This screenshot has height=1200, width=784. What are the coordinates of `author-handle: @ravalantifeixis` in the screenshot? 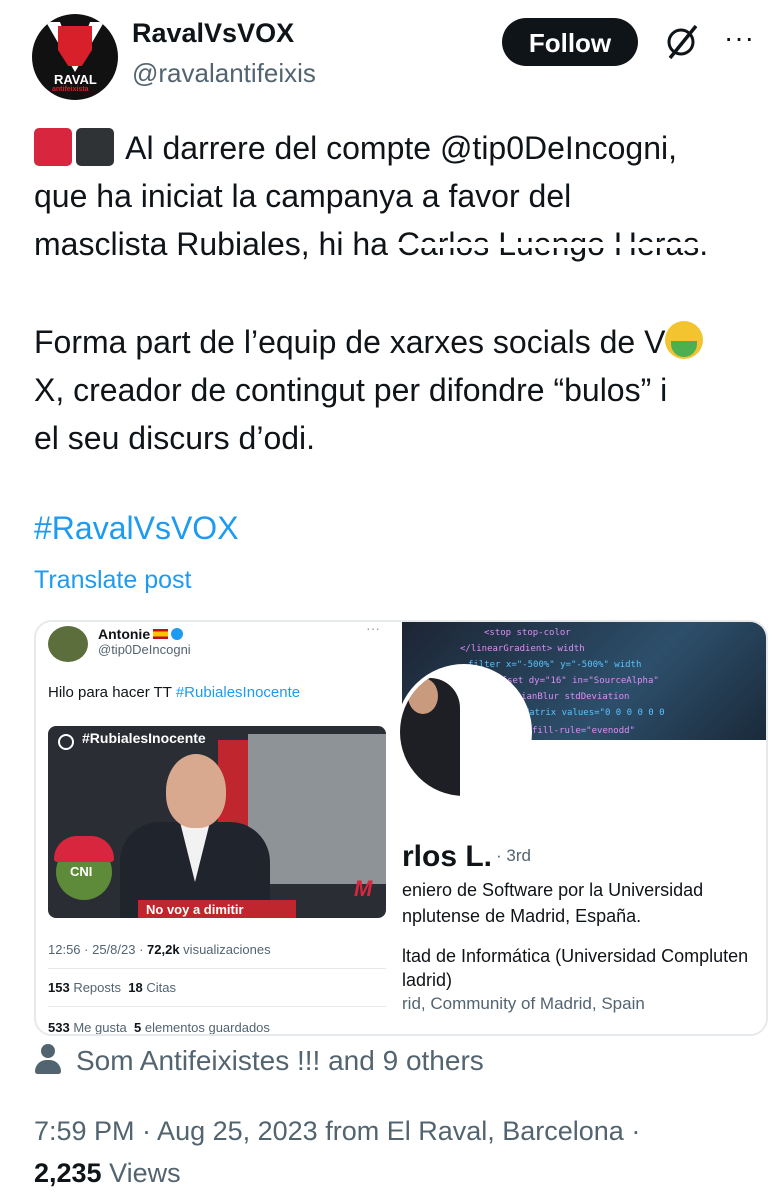 It's located at (224, 73).